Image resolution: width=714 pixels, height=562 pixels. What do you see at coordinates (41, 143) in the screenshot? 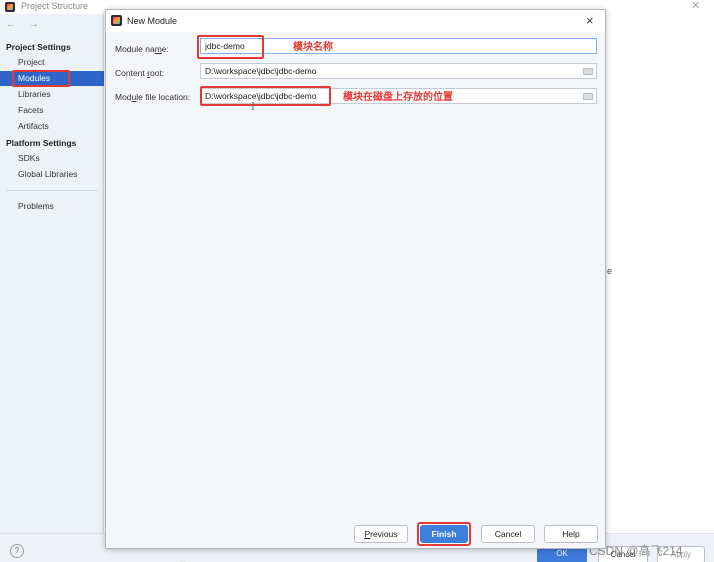
I see `platform-settings-header: Platform Settings` at bounding box center [41, 143].